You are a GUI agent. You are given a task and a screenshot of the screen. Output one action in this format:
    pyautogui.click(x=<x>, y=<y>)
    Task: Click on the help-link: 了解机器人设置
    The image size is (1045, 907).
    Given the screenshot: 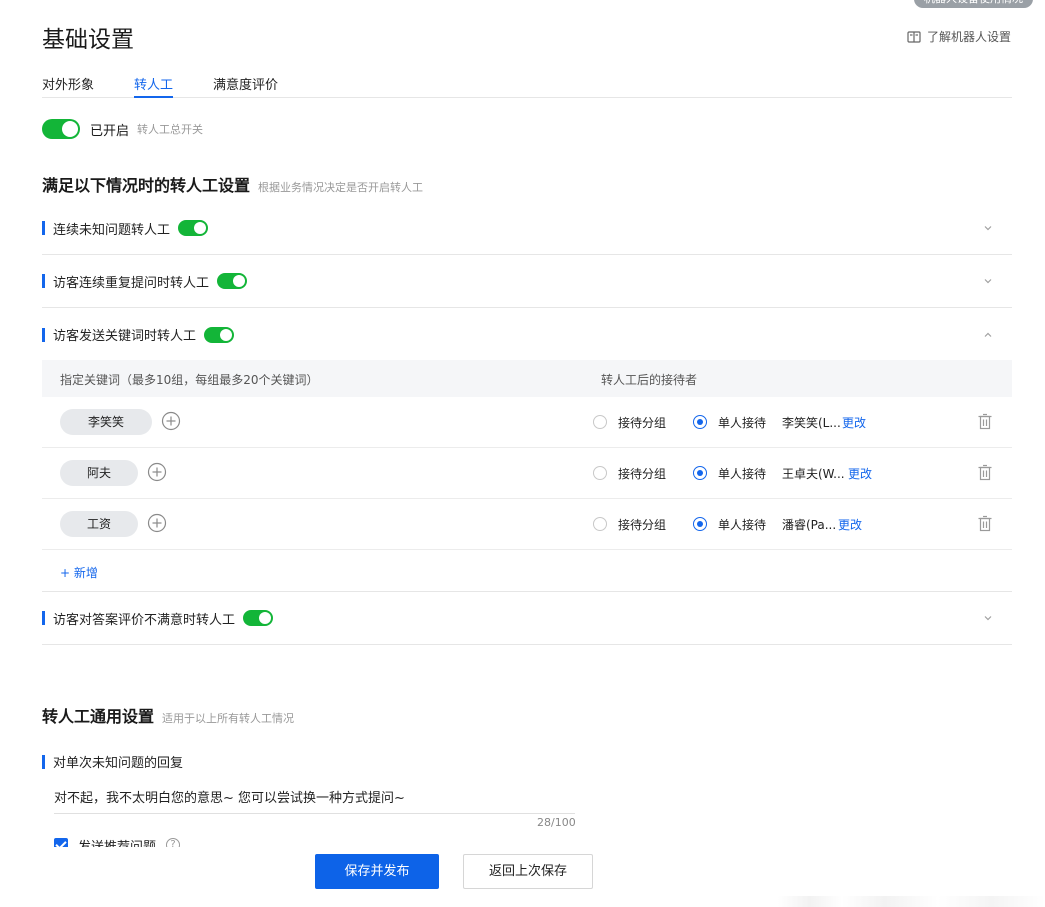 What is the action you would take?
    pyautogui.click(x=959, y=36)
    